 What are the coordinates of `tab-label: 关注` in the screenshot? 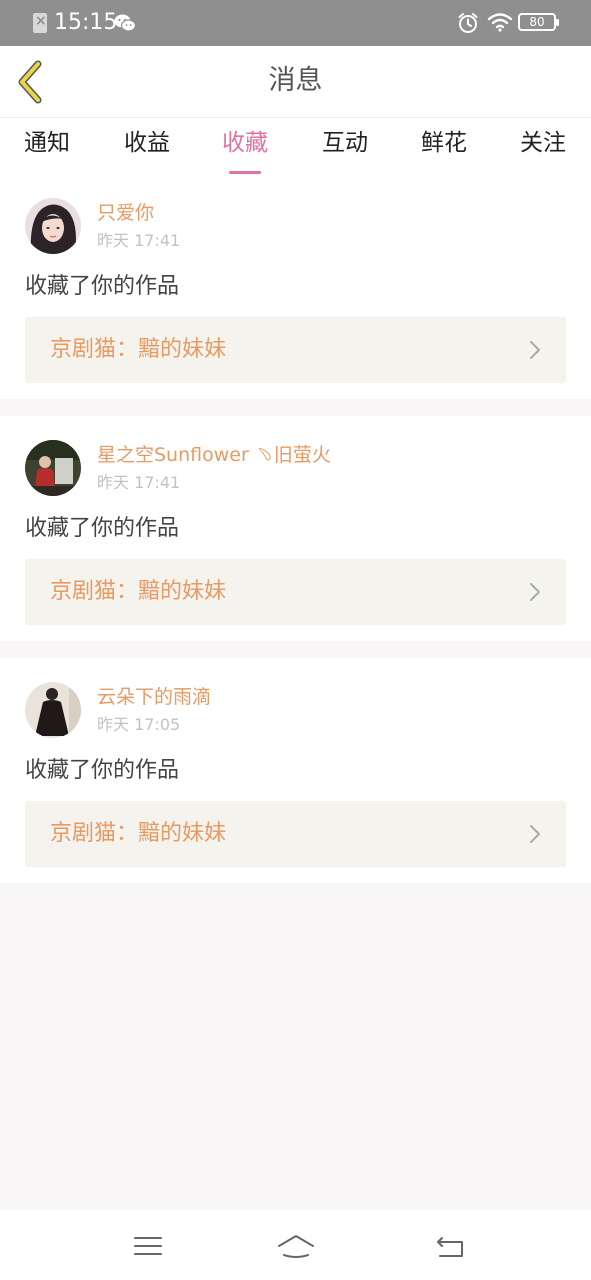 It's located at (543, 143).